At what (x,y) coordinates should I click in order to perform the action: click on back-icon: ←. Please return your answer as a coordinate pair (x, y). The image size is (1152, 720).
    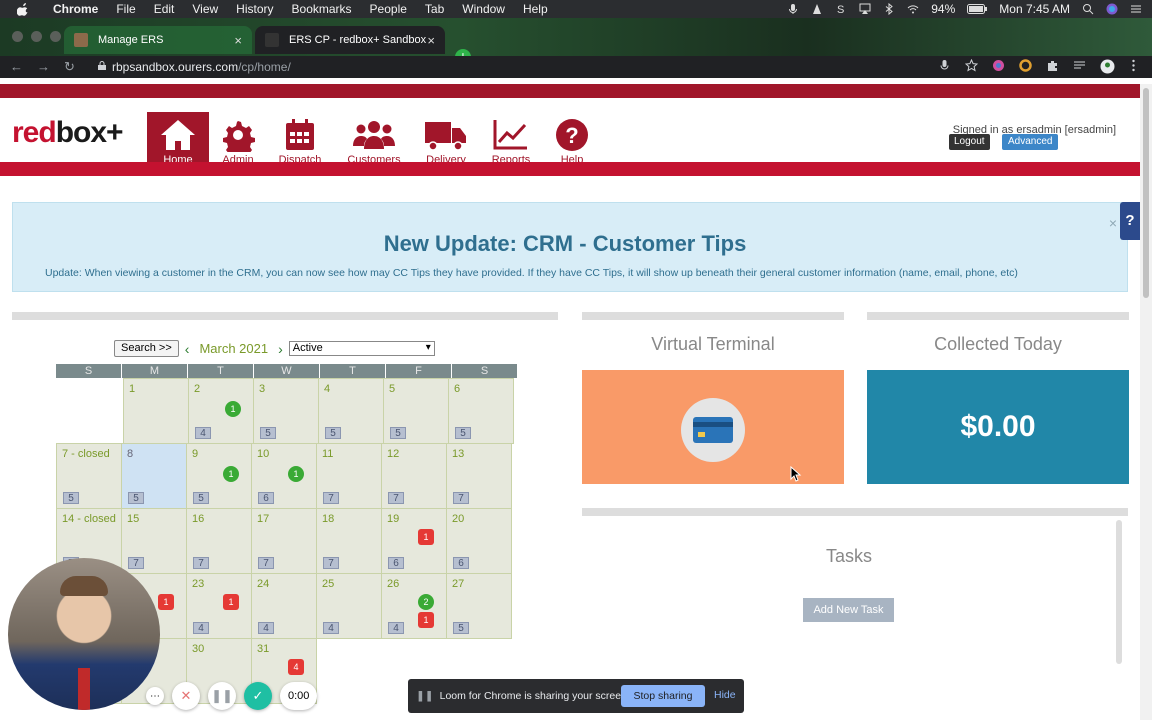
    Looking at the image, I should click on (16, 67).